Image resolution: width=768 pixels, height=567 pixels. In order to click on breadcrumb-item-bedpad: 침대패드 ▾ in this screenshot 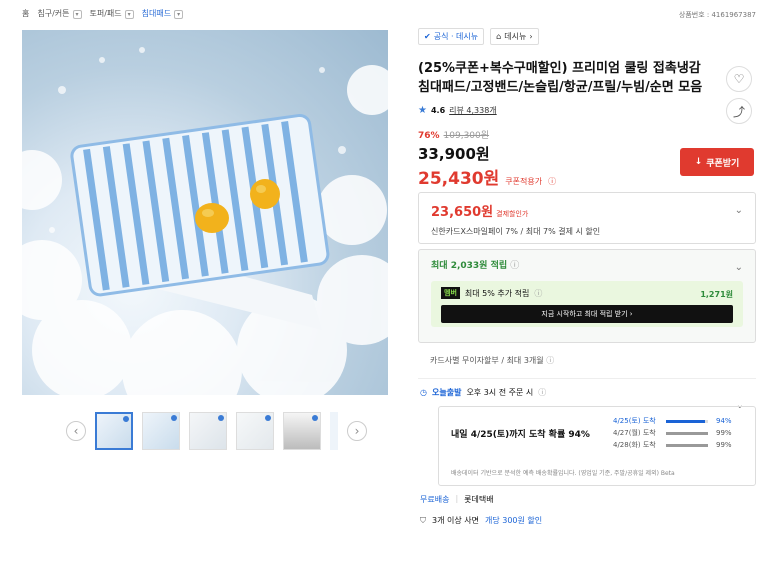, I will do `click(163, 13)`.